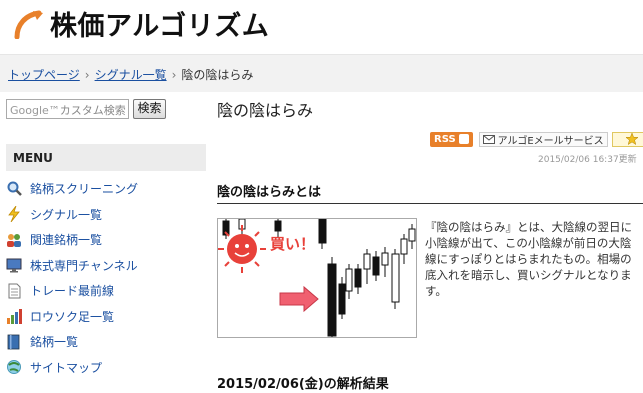 This screenshot has height=393, width=643. I want to click on sidebar-item-channel: 株式専門チャンネル, so click(106, 266).